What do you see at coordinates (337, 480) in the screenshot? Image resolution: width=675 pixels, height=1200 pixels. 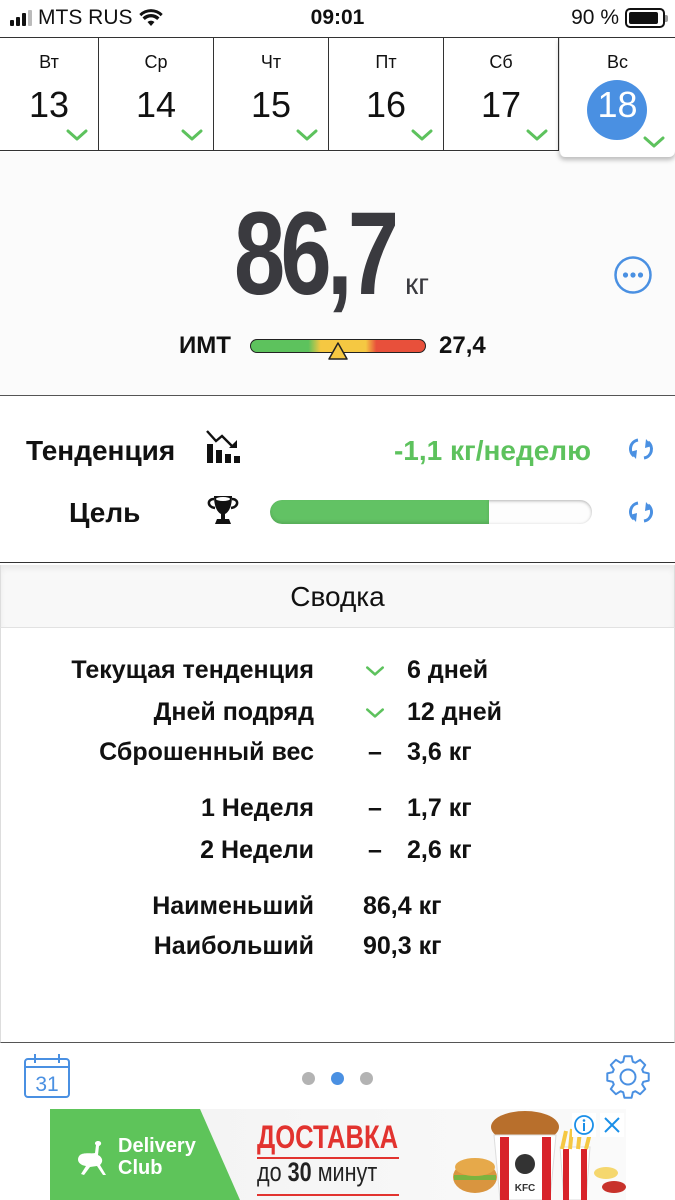 I see `trend-goal-panel: Тенденция -1,1 кг/неделю Цель` at bounding box center [337, 480].